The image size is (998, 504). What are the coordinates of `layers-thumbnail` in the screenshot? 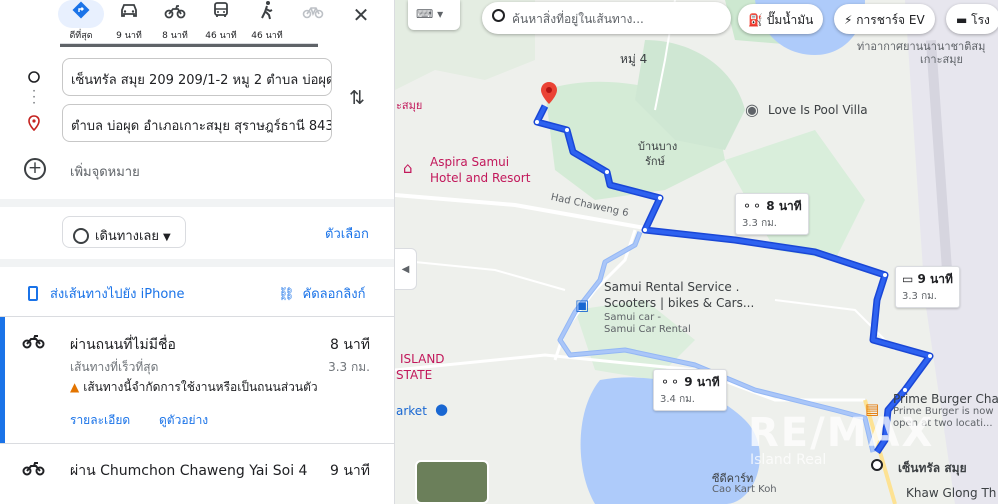 It's located at (452, 482).